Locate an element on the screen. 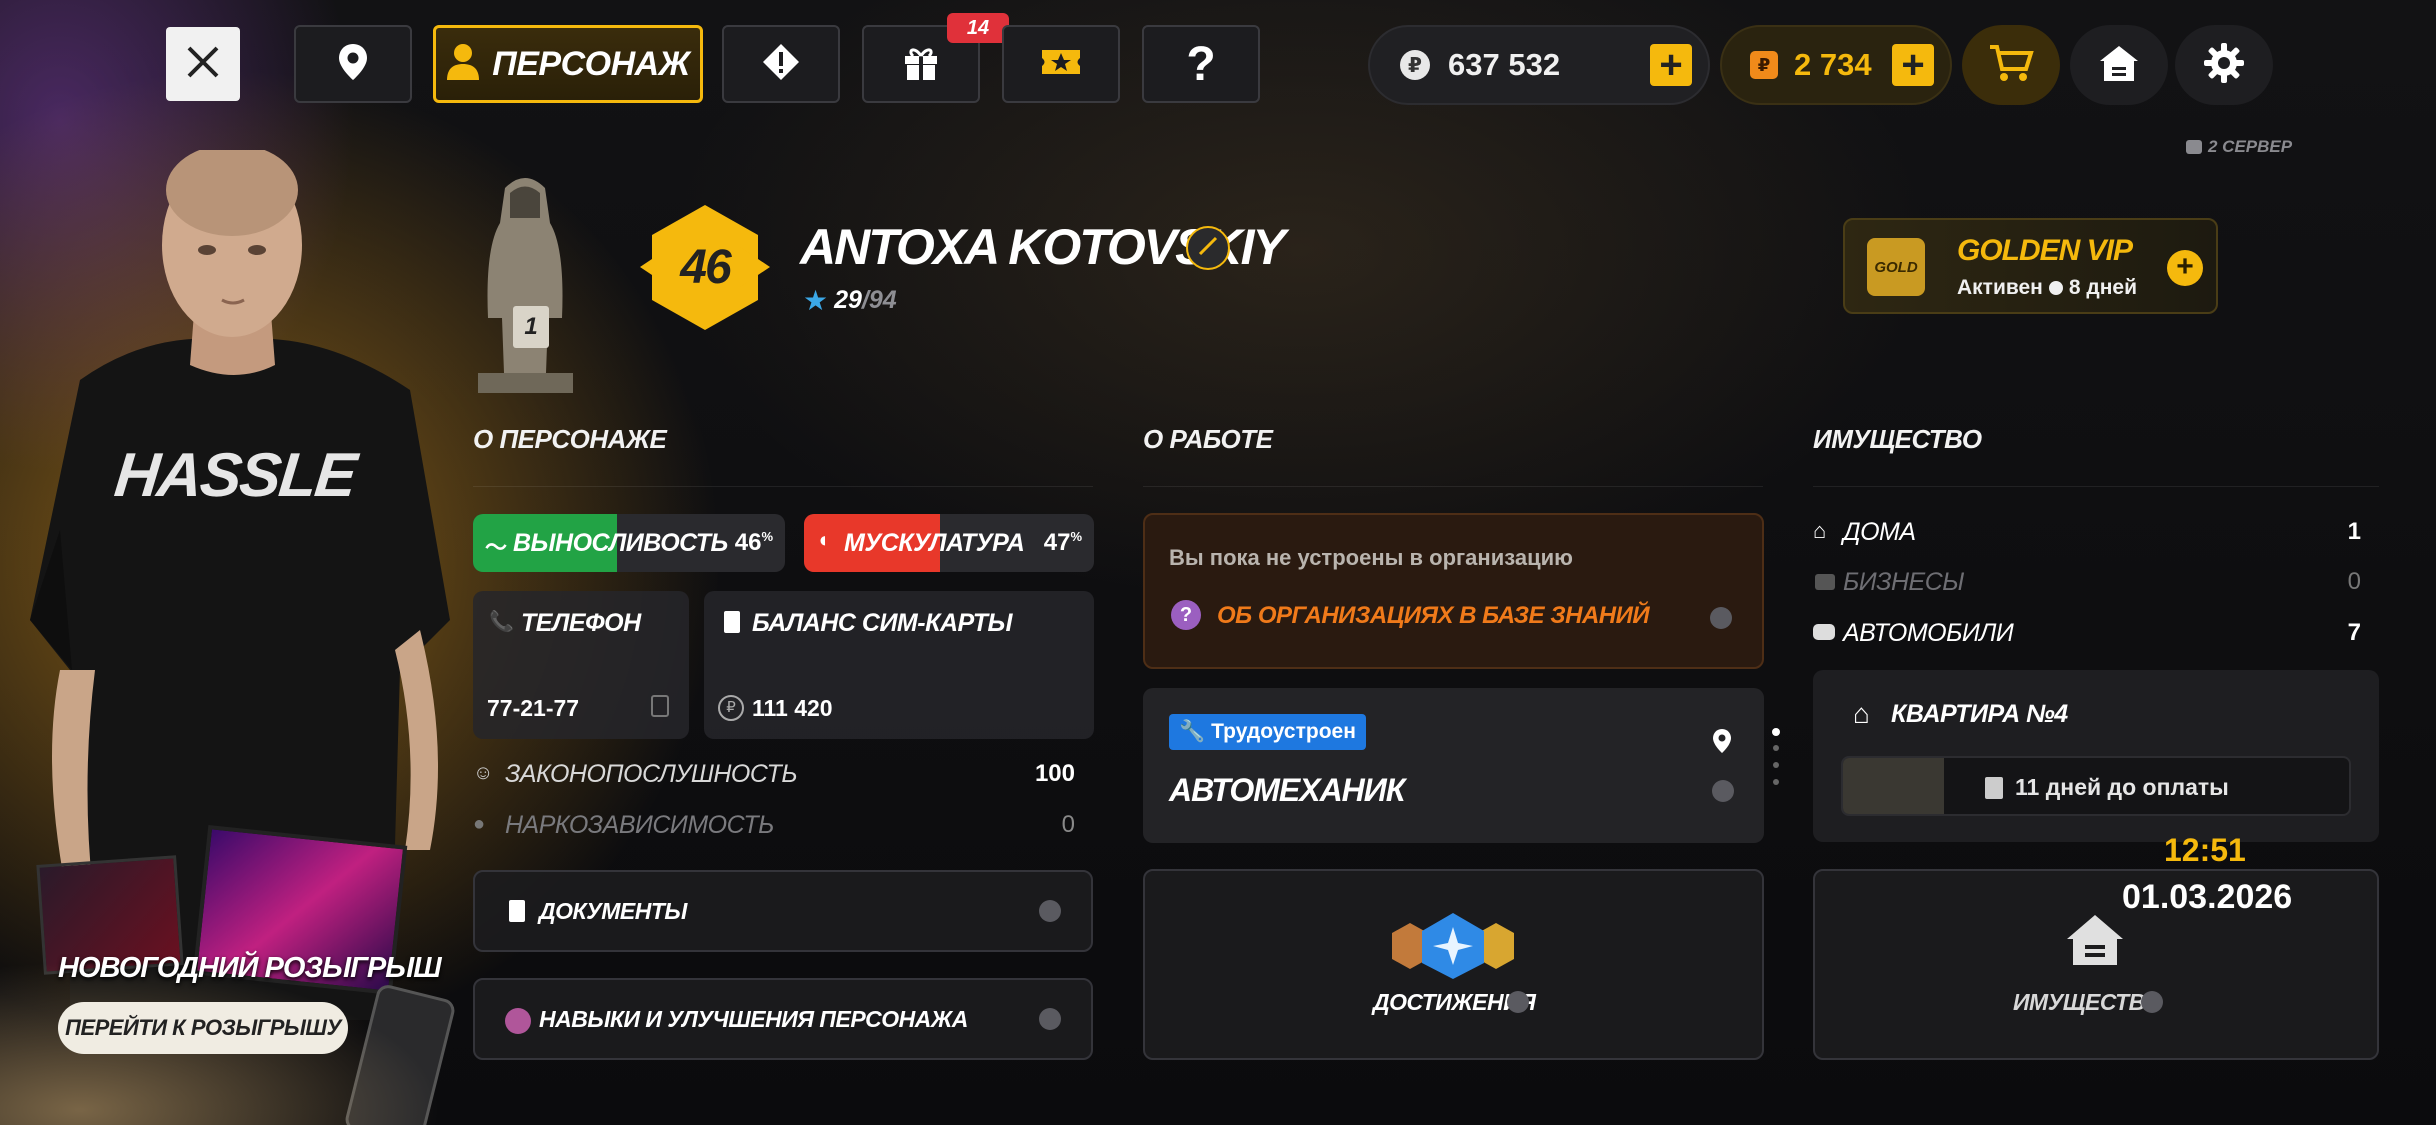  achievements-button: ДОСТИЖЕНИЯ is located at coordinates (1453, 964).